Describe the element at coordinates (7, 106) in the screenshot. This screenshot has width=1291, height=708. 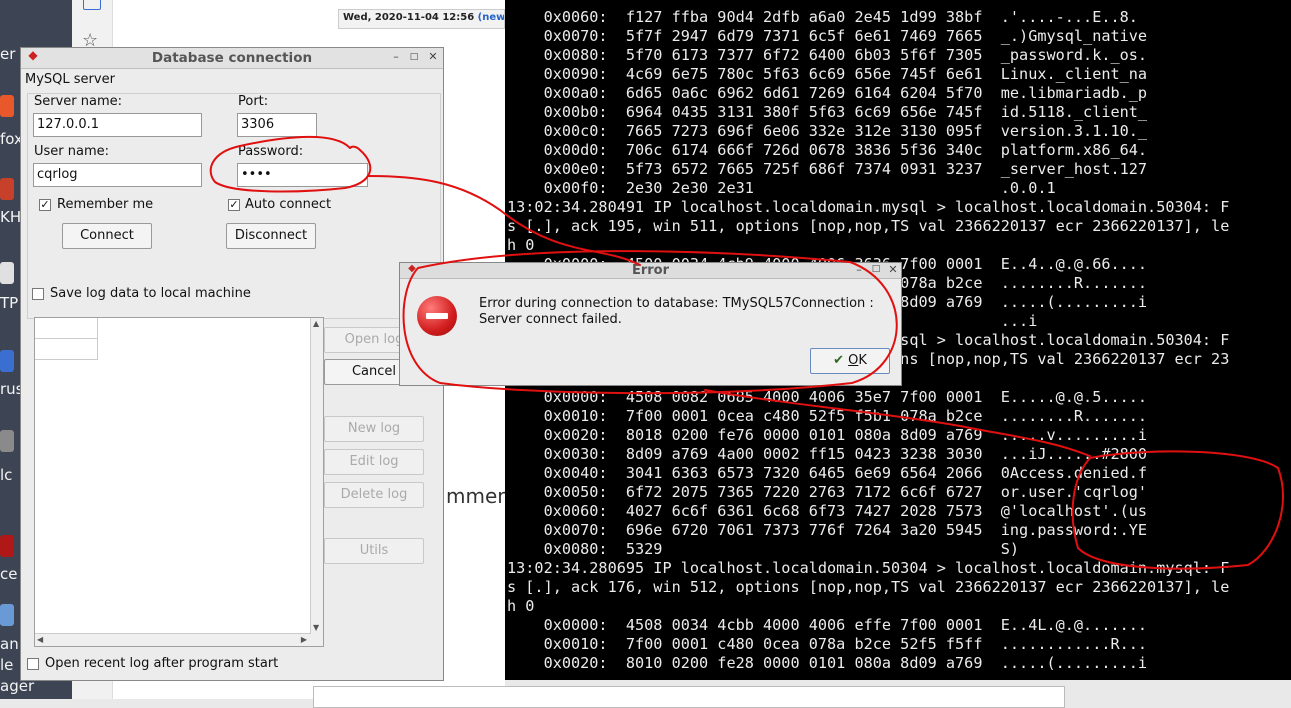
I see `firefox-icon` at that location.